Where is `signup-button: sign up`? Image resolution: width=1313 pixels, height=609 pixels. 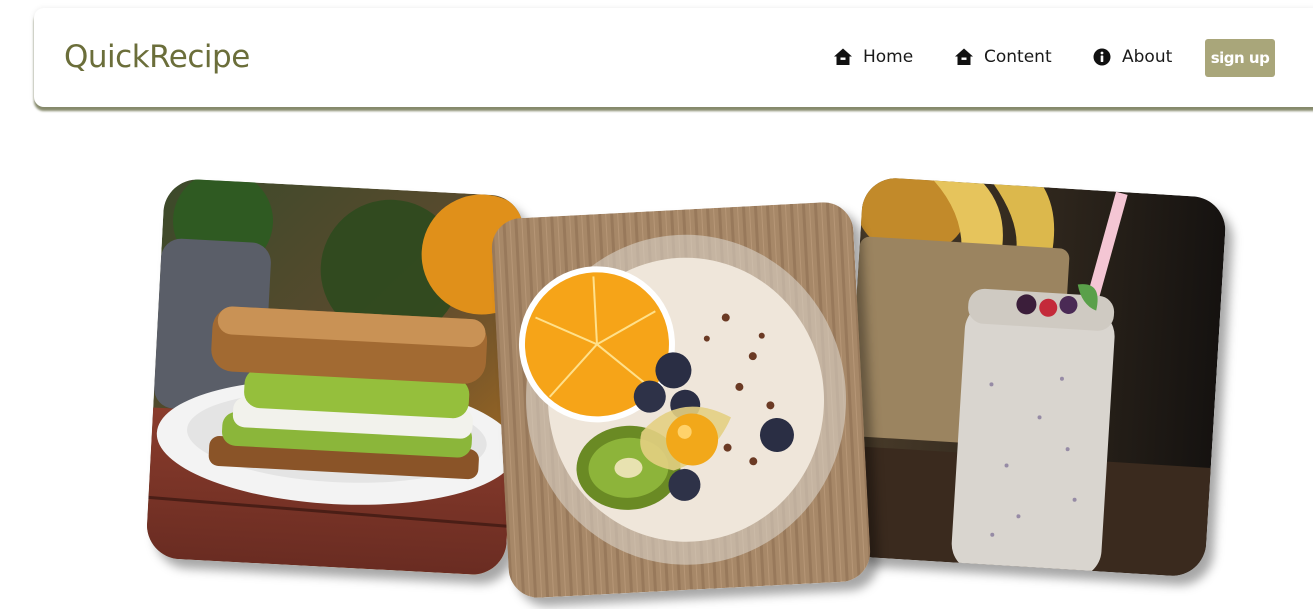 signup-button: sign up is located at coordinates (1240, 58).